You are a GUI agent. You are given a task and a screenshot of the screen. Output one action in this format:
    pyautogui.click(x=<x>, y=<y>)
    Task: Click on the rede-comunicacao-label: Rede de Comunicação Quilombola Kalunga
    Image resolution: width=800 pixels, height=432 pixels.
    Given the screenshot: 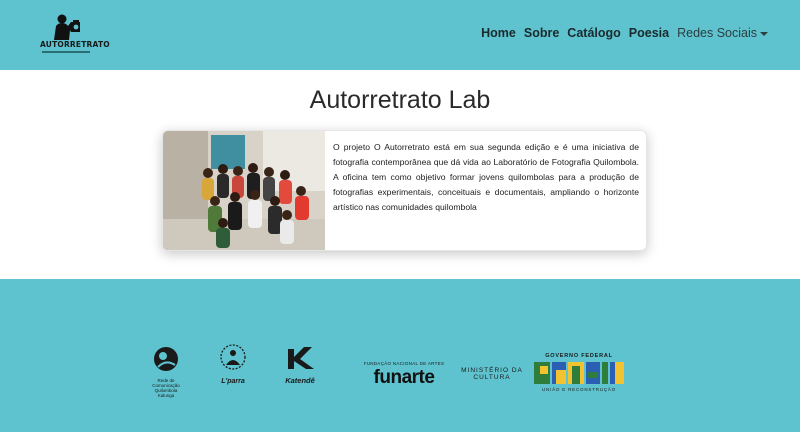 What is the action you would take?
    pyautogui.click(x=166, y=388)
    